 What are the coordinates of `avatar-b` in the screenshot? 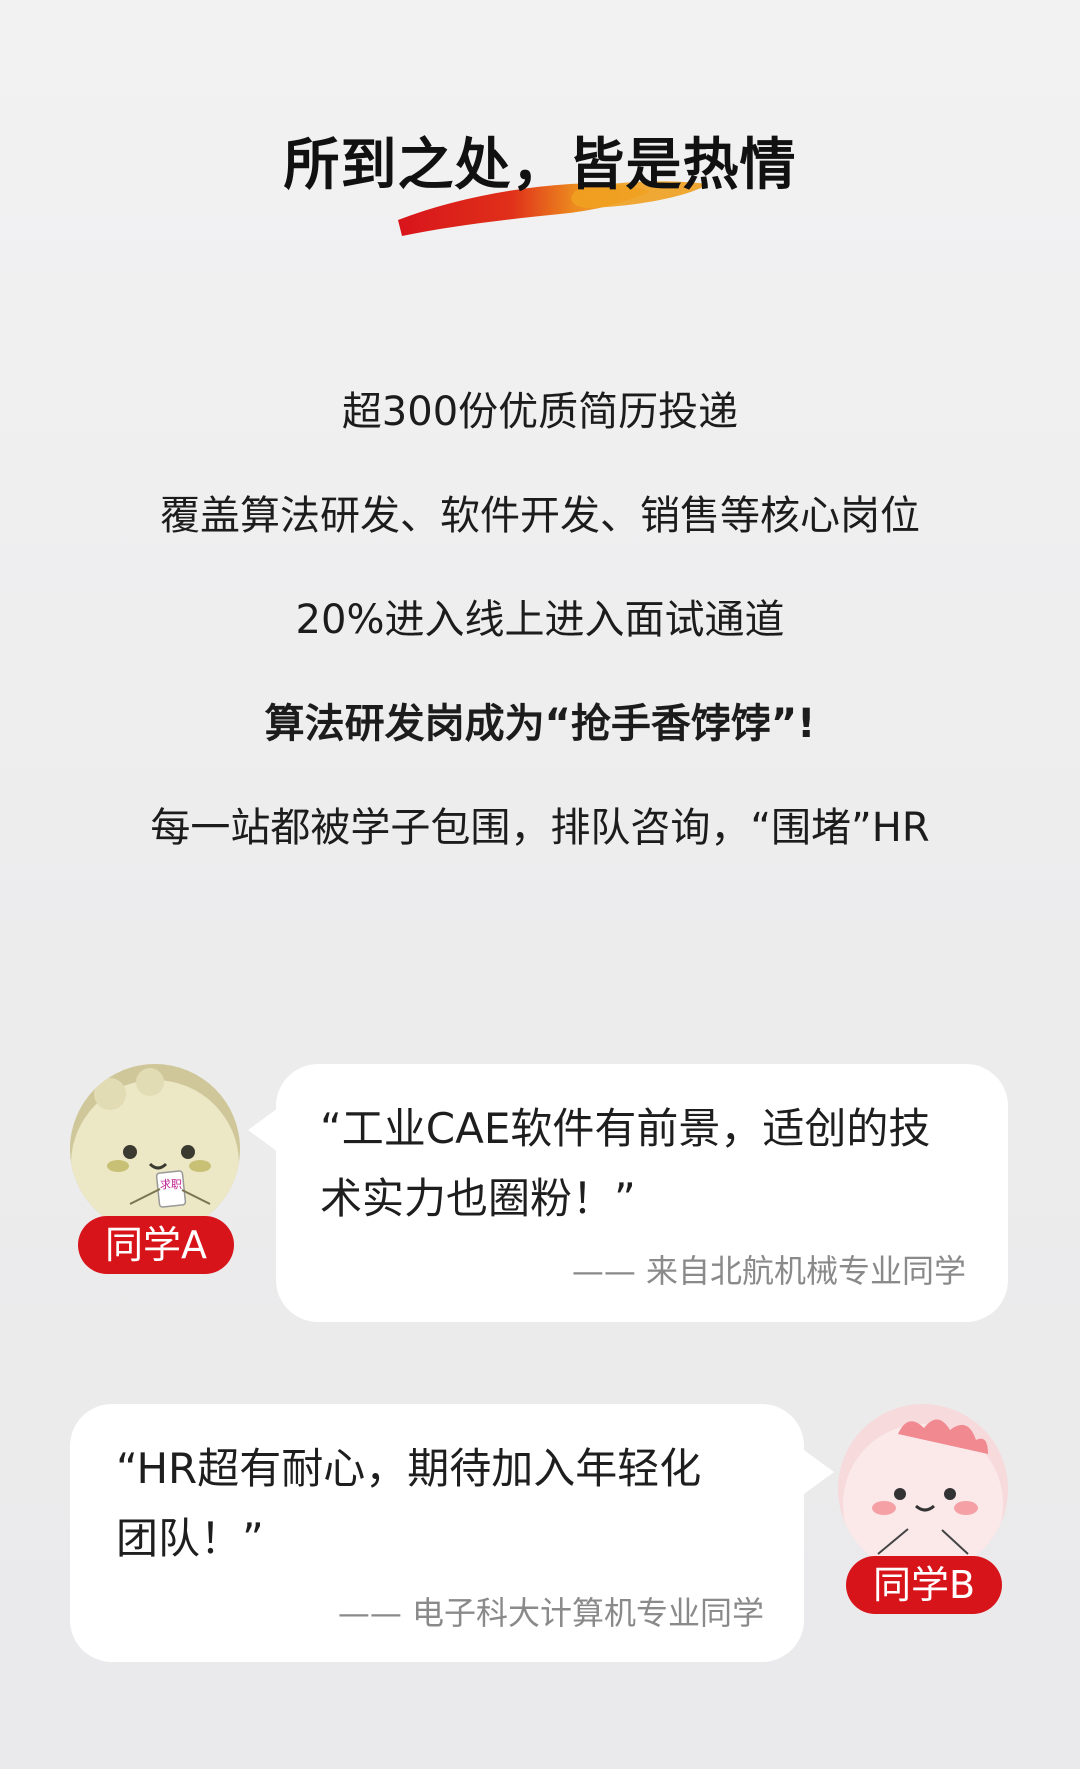 It's located at (923, 1489).